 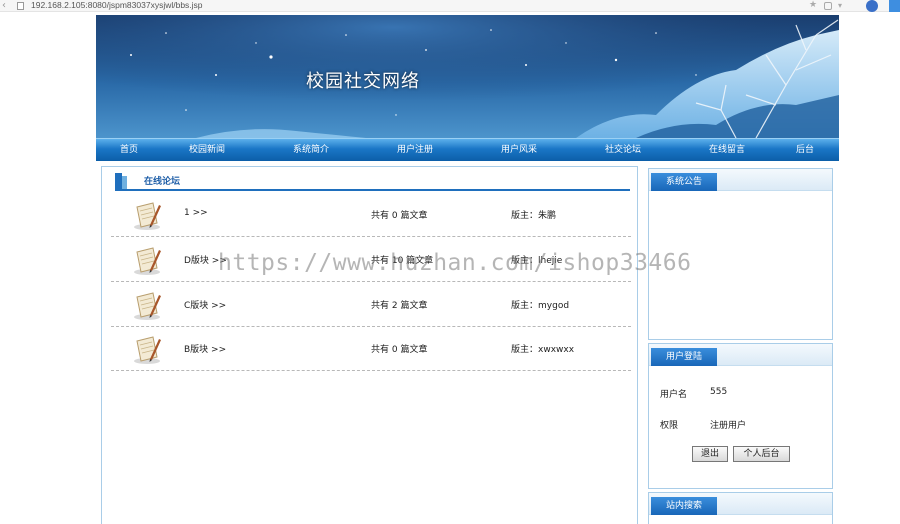 I want to click on section-marker-icon, so click(x=118, y=181).